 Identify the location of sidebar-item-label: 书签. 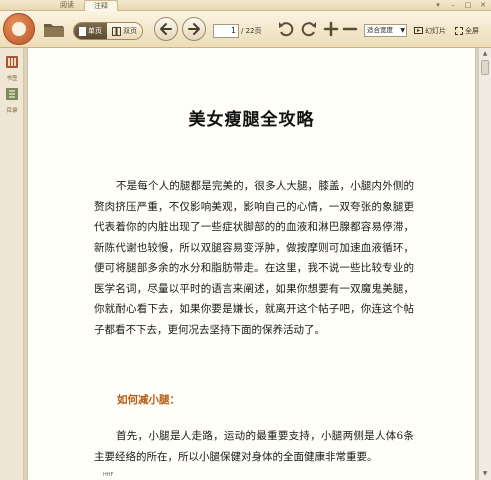
(12, 79).